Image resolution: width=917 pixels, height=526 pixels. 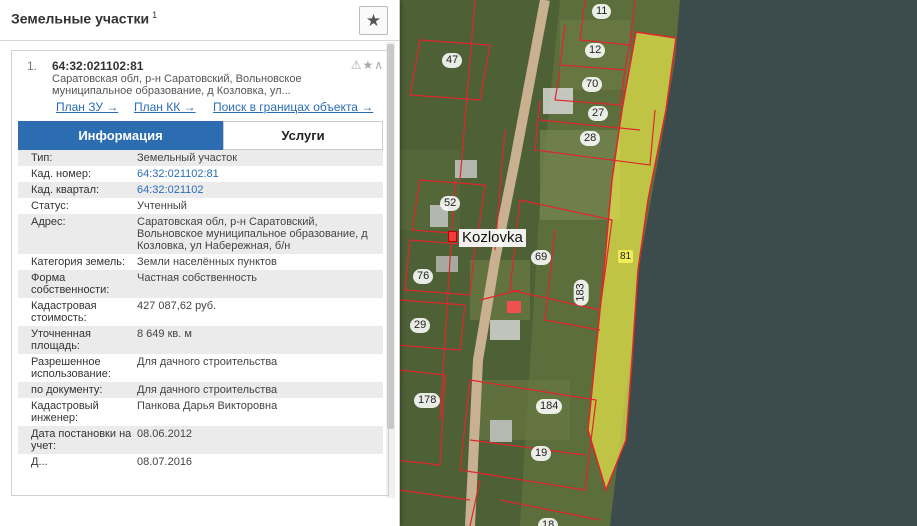 What do you see at coordinates (50, 206) in the screenshot?
I see `info-key: Статус:` at bounding box center [50, 206].